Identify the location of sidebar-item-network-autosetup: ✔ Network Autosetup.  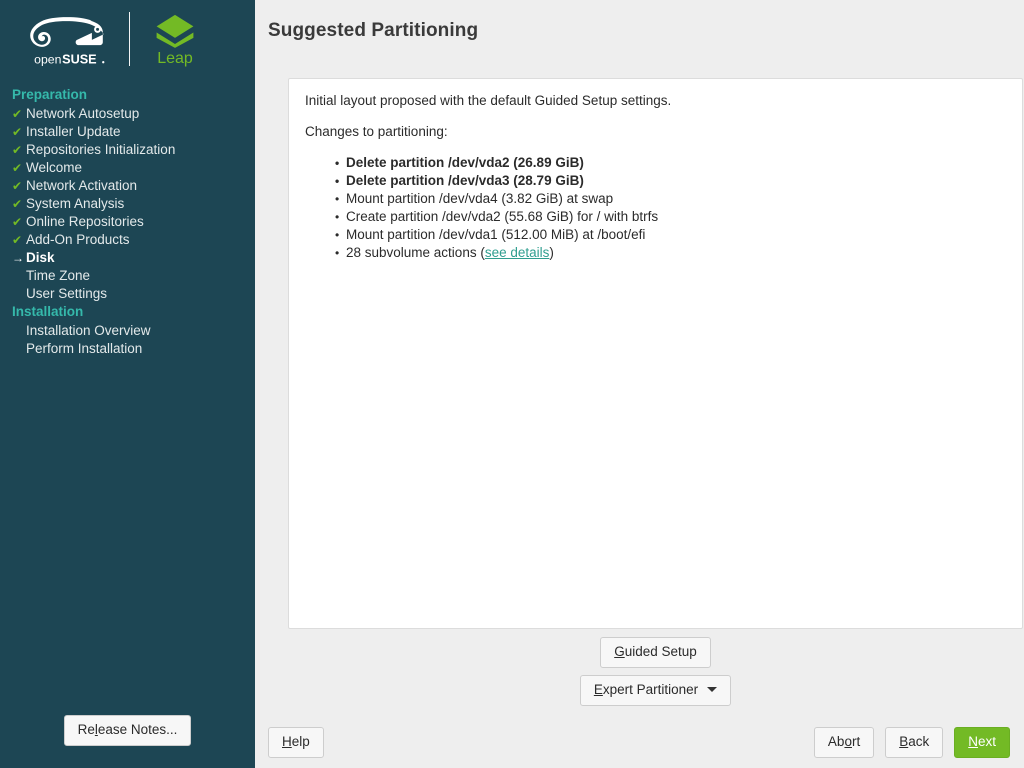
(127, 114).